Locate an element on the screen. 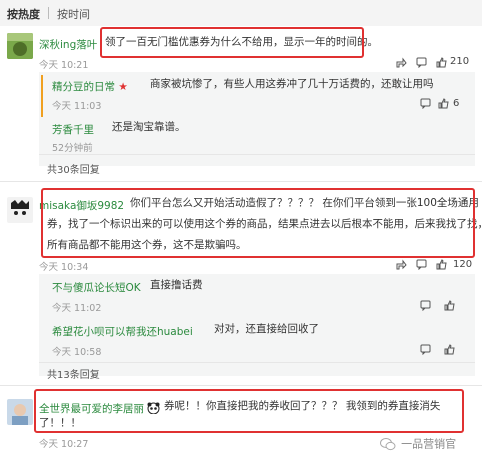  watermark-text: 一品营销官 is located at coordinates (429, 444).